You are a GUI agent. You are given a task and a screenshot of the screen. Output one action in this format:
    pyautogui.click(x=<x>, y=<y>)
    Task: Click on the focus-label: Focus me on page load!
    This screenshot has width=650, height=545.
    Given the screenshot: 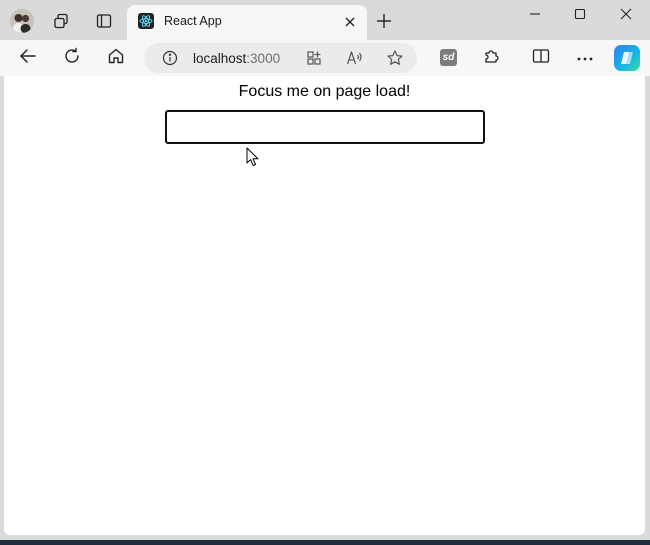 What is the action you would take?
    pyautogui.click(x=324, y=91)
    